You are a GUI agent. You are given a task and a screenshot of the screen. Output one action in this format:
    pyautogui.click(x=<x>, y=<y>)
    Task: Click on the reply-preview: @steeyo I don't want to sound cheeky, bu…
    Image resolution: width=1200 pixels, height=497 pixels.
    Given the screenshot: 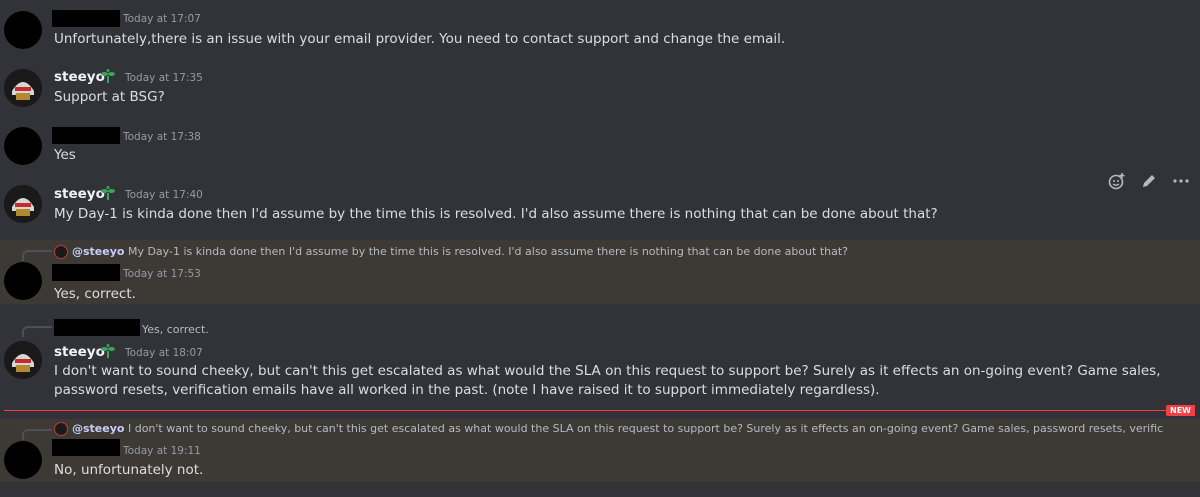 What is the action you would take?
    pyautogui.click(x=609, y=429)
    